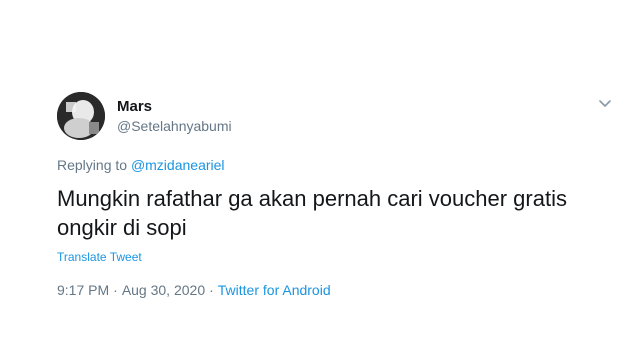 This screenshot has height=360, width=640. Describe the element at coordinates (92, 165) in the screenshot. I see `replying-to-label: Replying to` at that location.